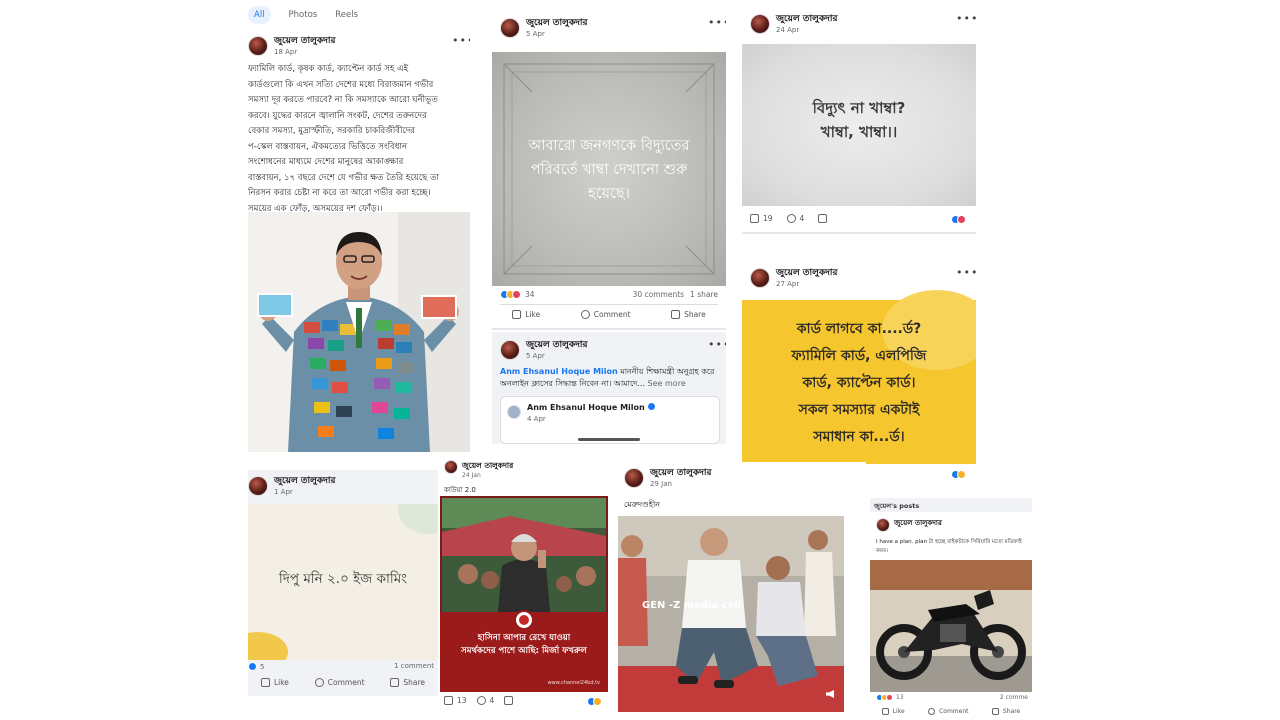  I want to click on post-date: 1 Apr, so click(304, 492).